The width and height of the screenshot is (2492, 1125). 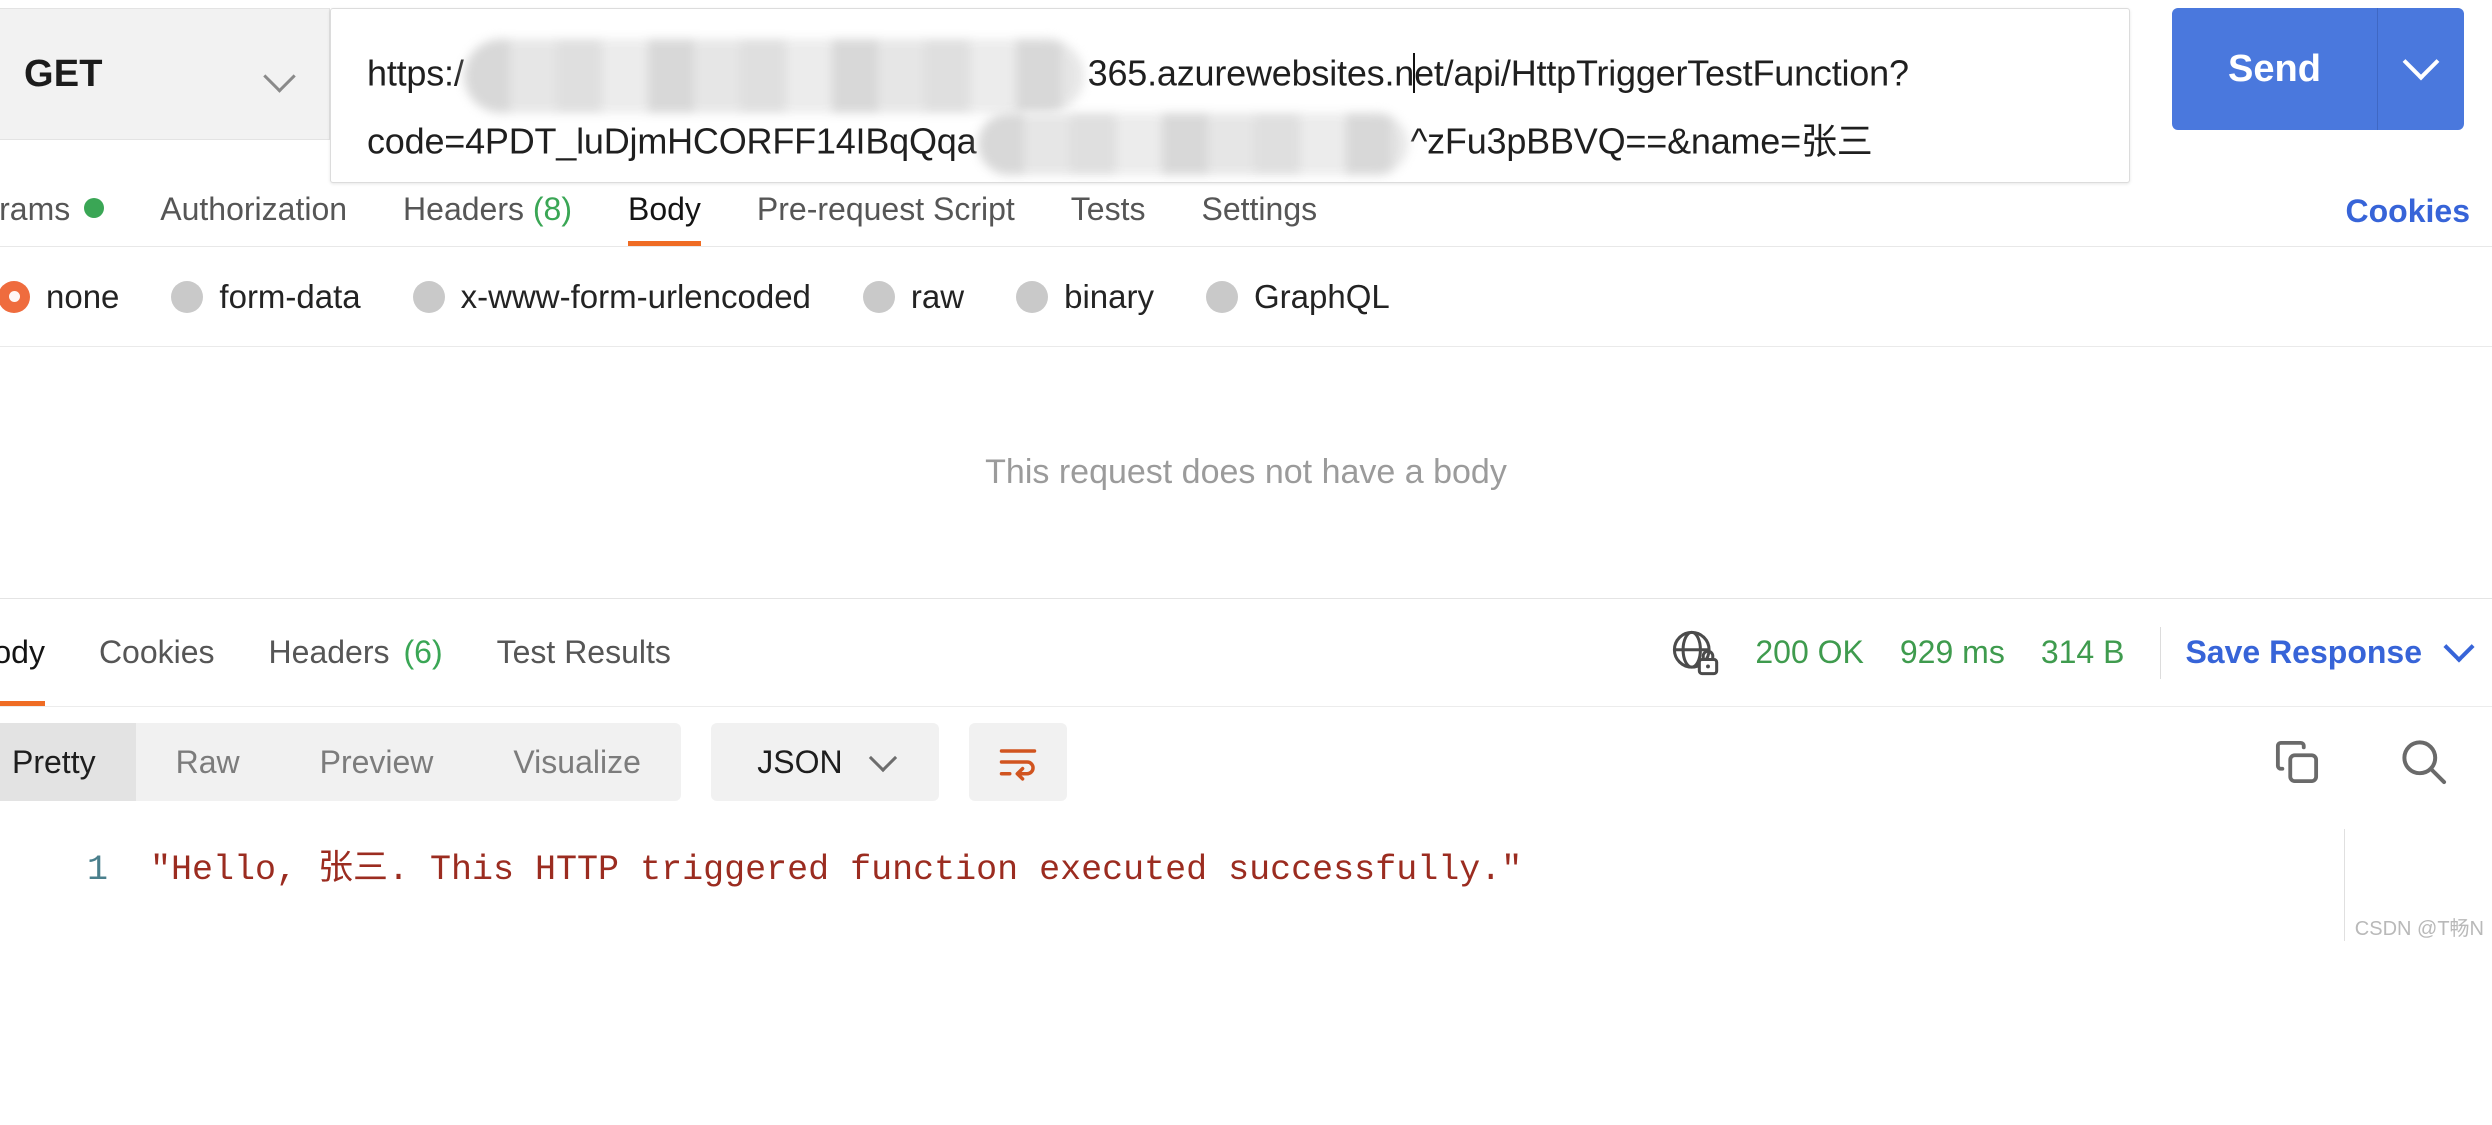 I want to click on response-tab-test-results: Test Results, so click(x=584, y=652).